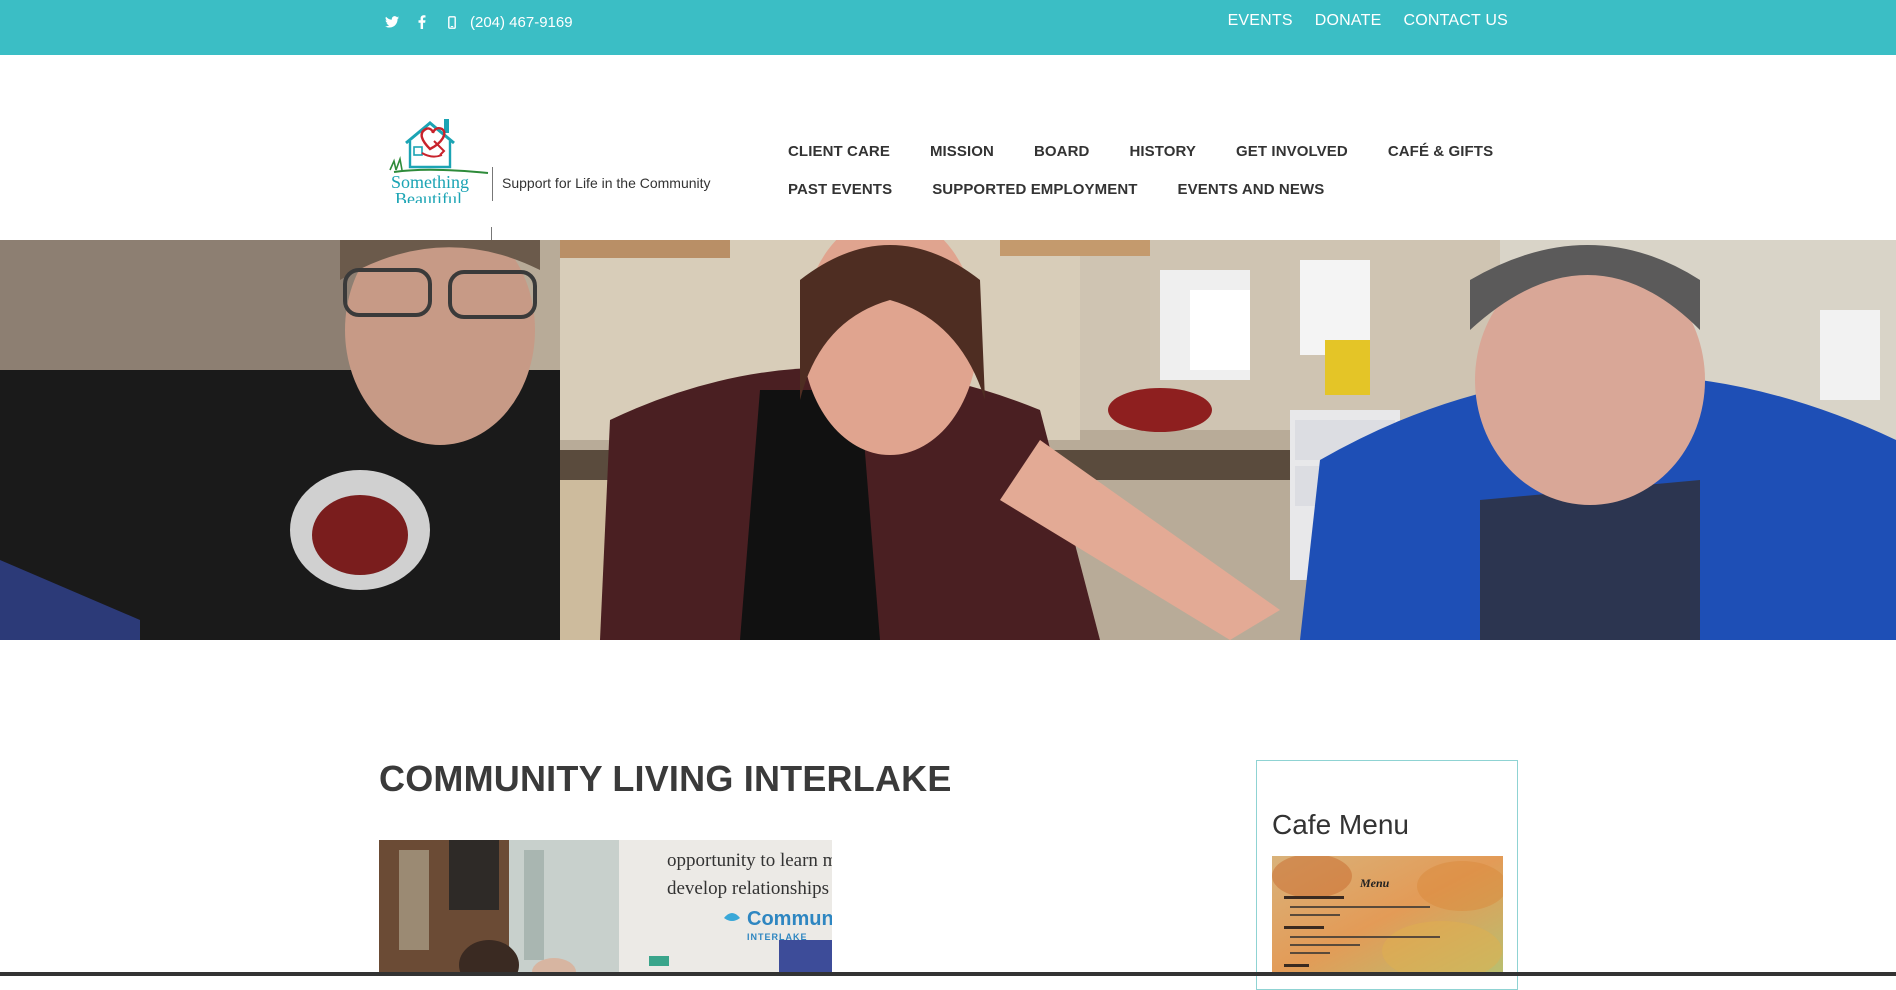  What do you see at coordinates (1251, 189) in the screenshot?
I see `nav-events-and-news: EVENTS AND NEWS` at bounding box center [1251, 189].